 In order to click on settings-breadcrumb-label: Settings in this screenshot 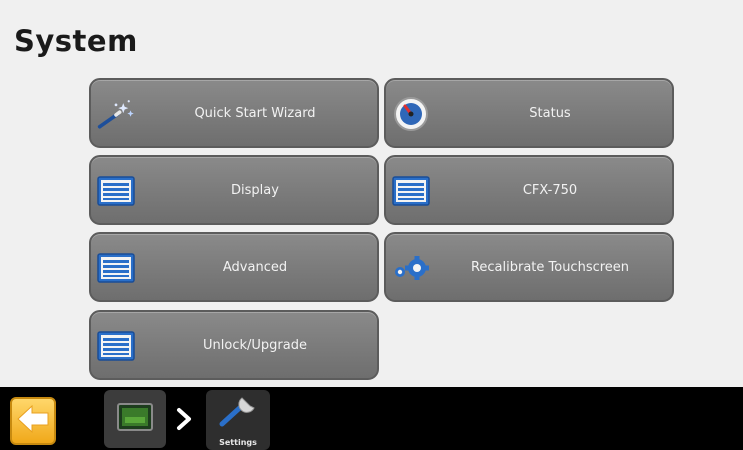, I will do `click(238, 442)`.